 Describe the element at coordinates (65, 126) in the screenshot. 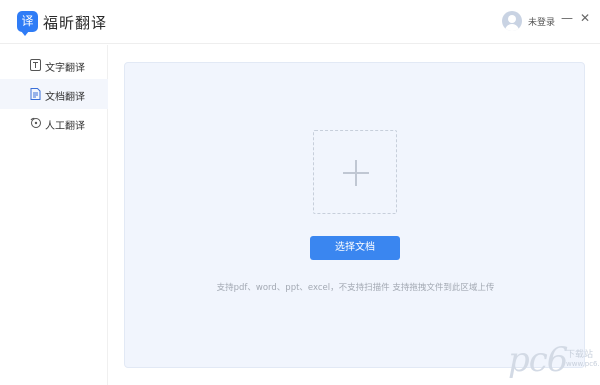

I see `sidebar-item-label: 人工翻译` at that location.